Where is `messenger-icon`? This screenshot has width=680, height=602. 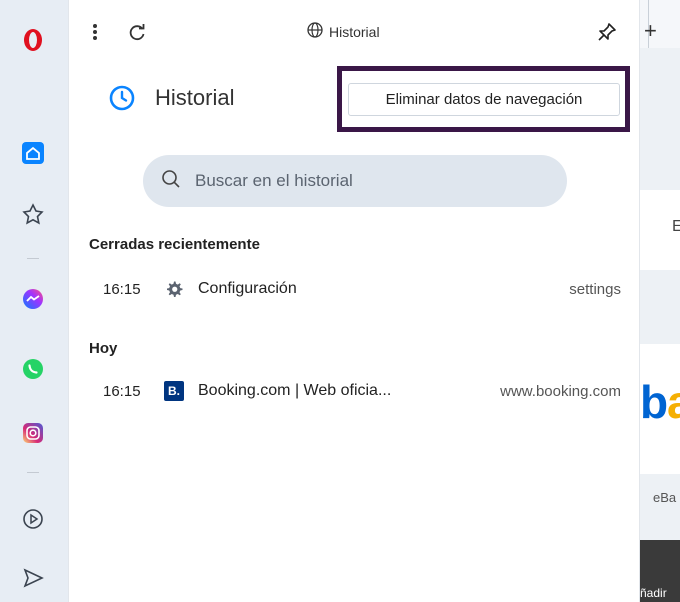 messenger-icon is located at coordinates (33, 299).